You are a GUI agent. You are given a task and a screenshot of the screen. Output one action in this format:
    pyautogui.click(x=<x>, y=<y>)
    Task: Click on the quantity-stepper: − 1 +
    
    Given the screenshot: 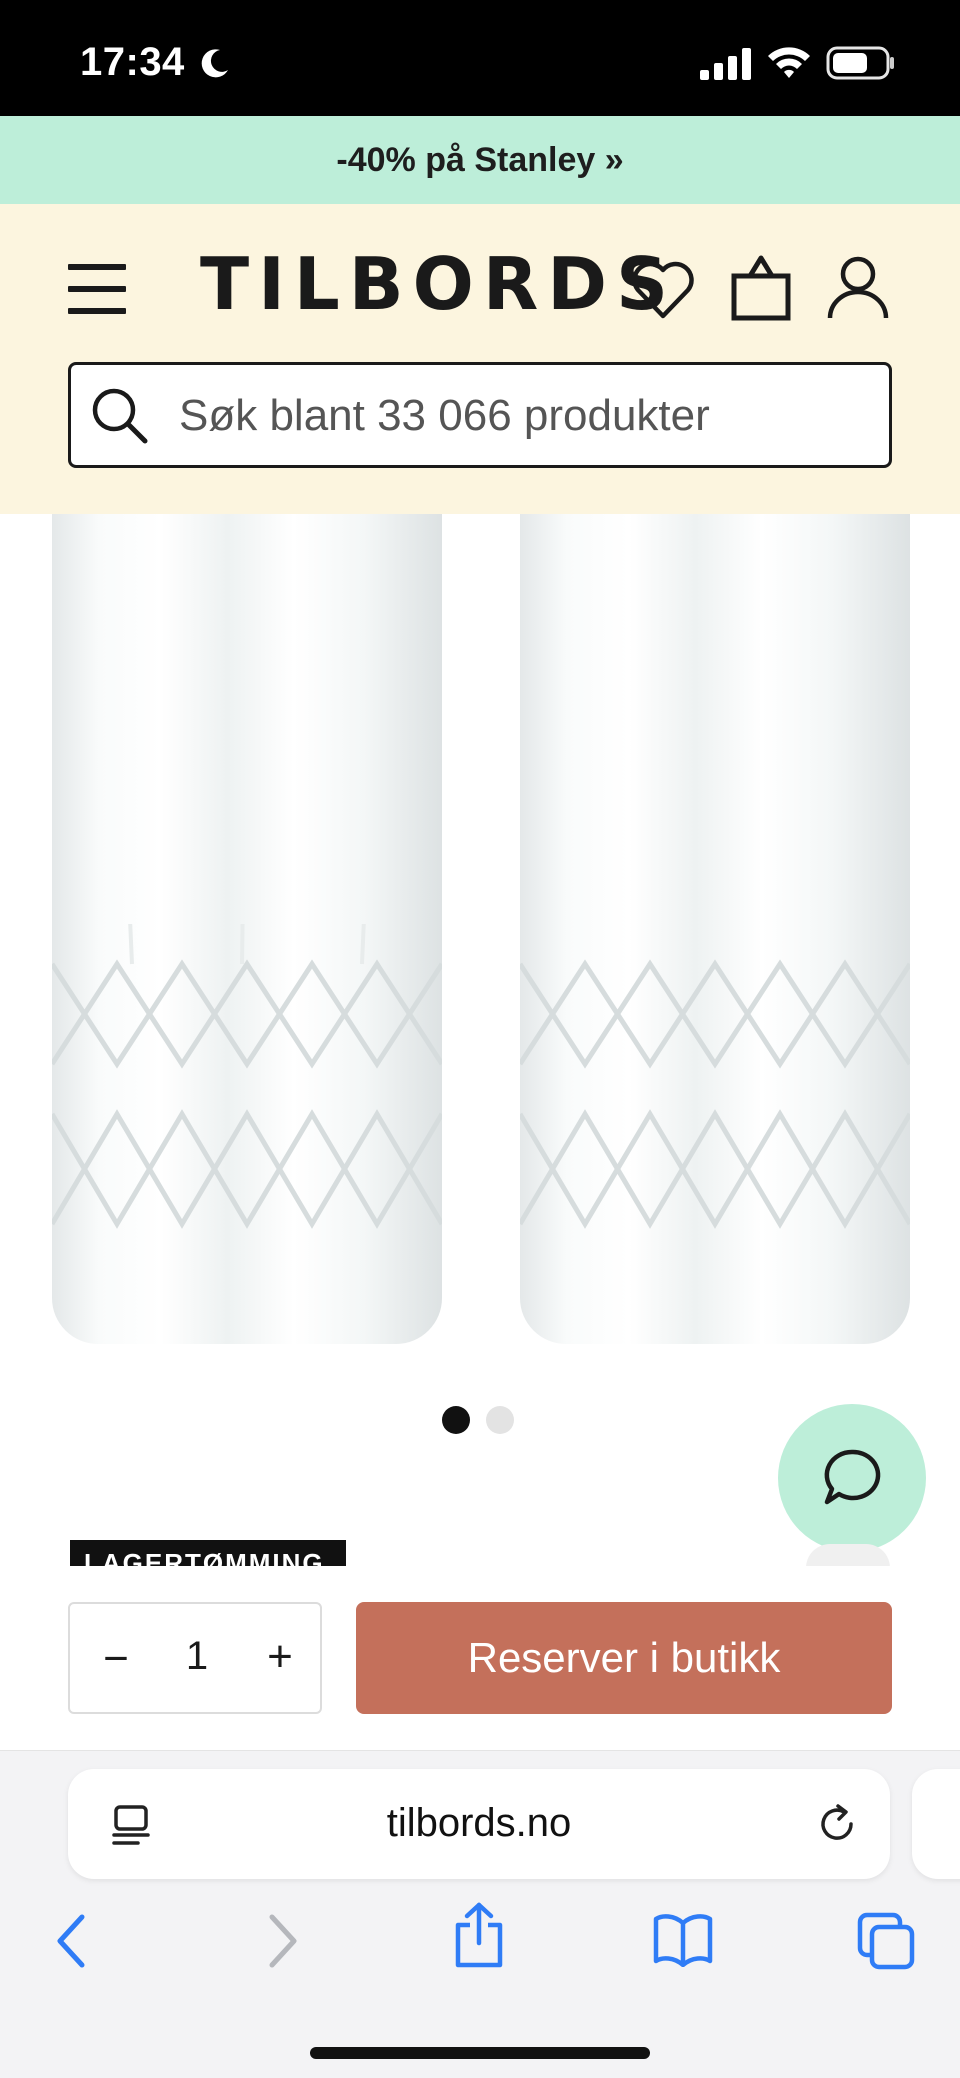 What is the action you would take?
    pyautogui.click(x=195, y=1658)
    